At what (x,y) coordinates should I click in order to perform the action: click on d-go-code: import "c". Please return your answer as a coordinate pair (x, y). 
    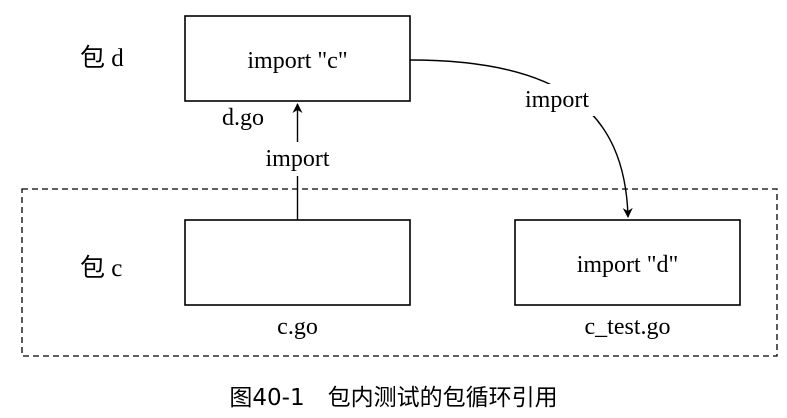
    Looking at the image, I should click on (297, 61).